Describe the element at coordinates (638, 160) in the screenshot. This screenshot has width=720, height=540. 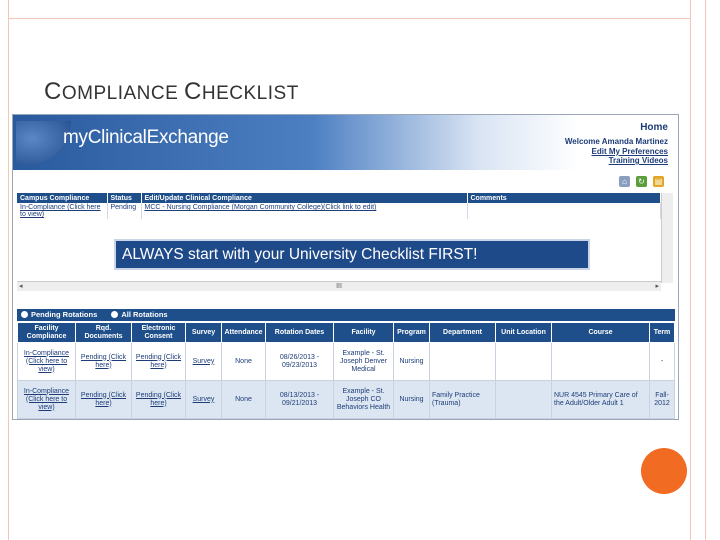
I see `training-videos-link: Training Videos` at that location.